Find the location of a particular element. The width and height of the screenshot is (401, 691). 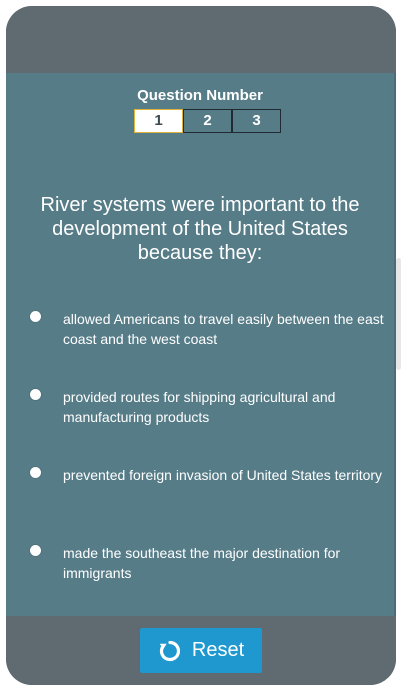

question-number-3: 3 is located at coordinates (256, 121).